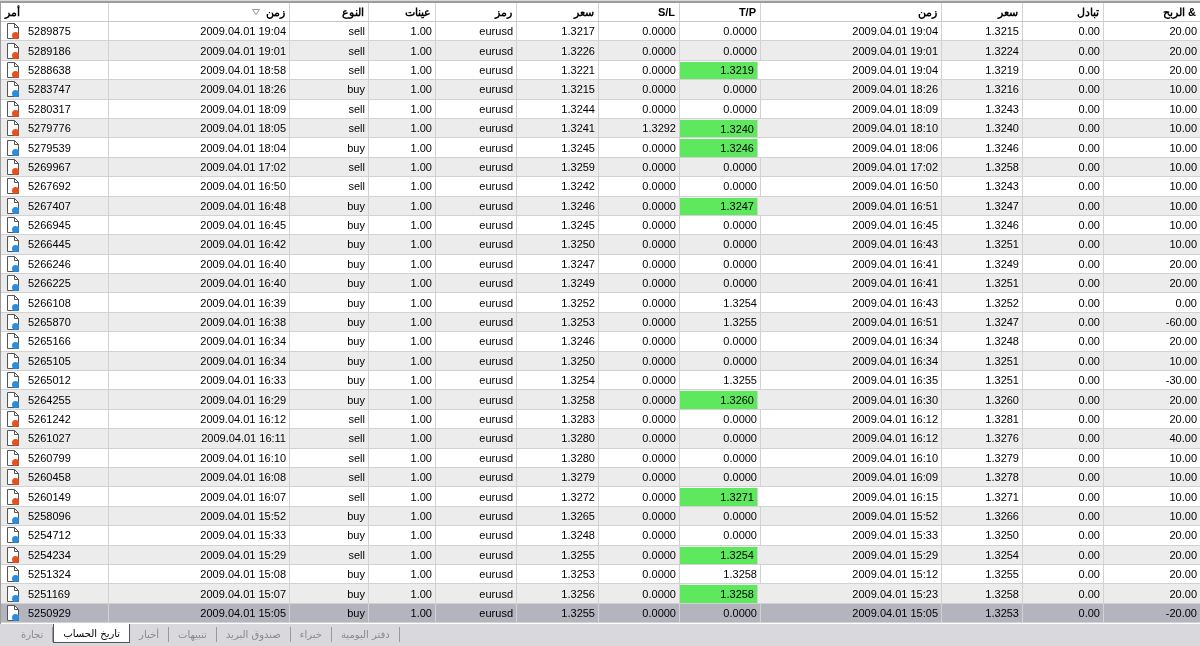 This screenshot has width=1200, height=646. Describe the element at coordinates (982, 50) in the screenshot. I see `table-cell: 1.3224` at that location.